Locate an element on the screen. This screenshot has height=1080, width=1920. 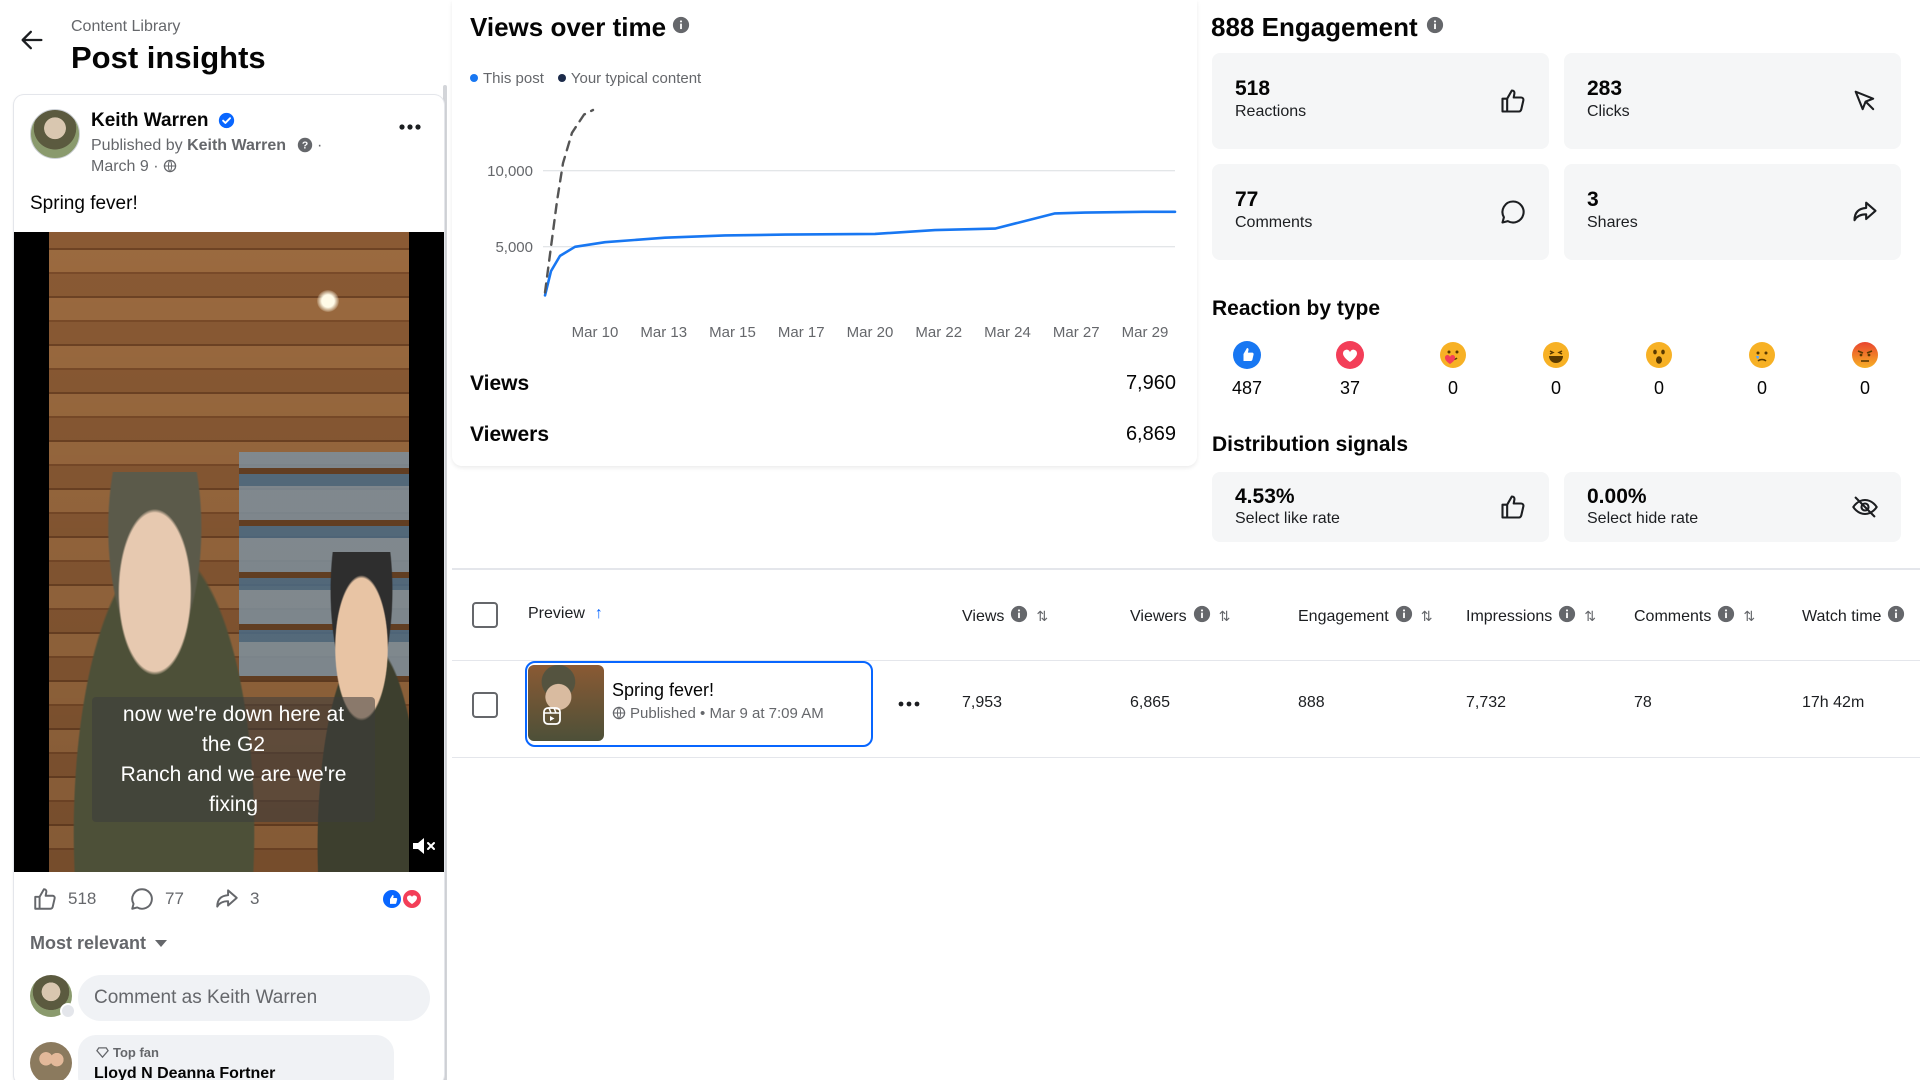
x-tick-label: Mar 13 is located at coordinates (663, 332).